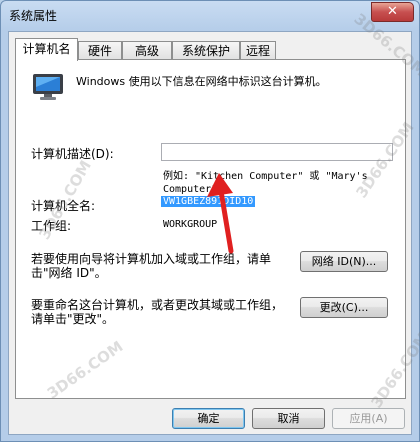 The width and height of the screenshot is (420, 442). I want to click on description-label: 计算机描述(D):, so click(72, 154).